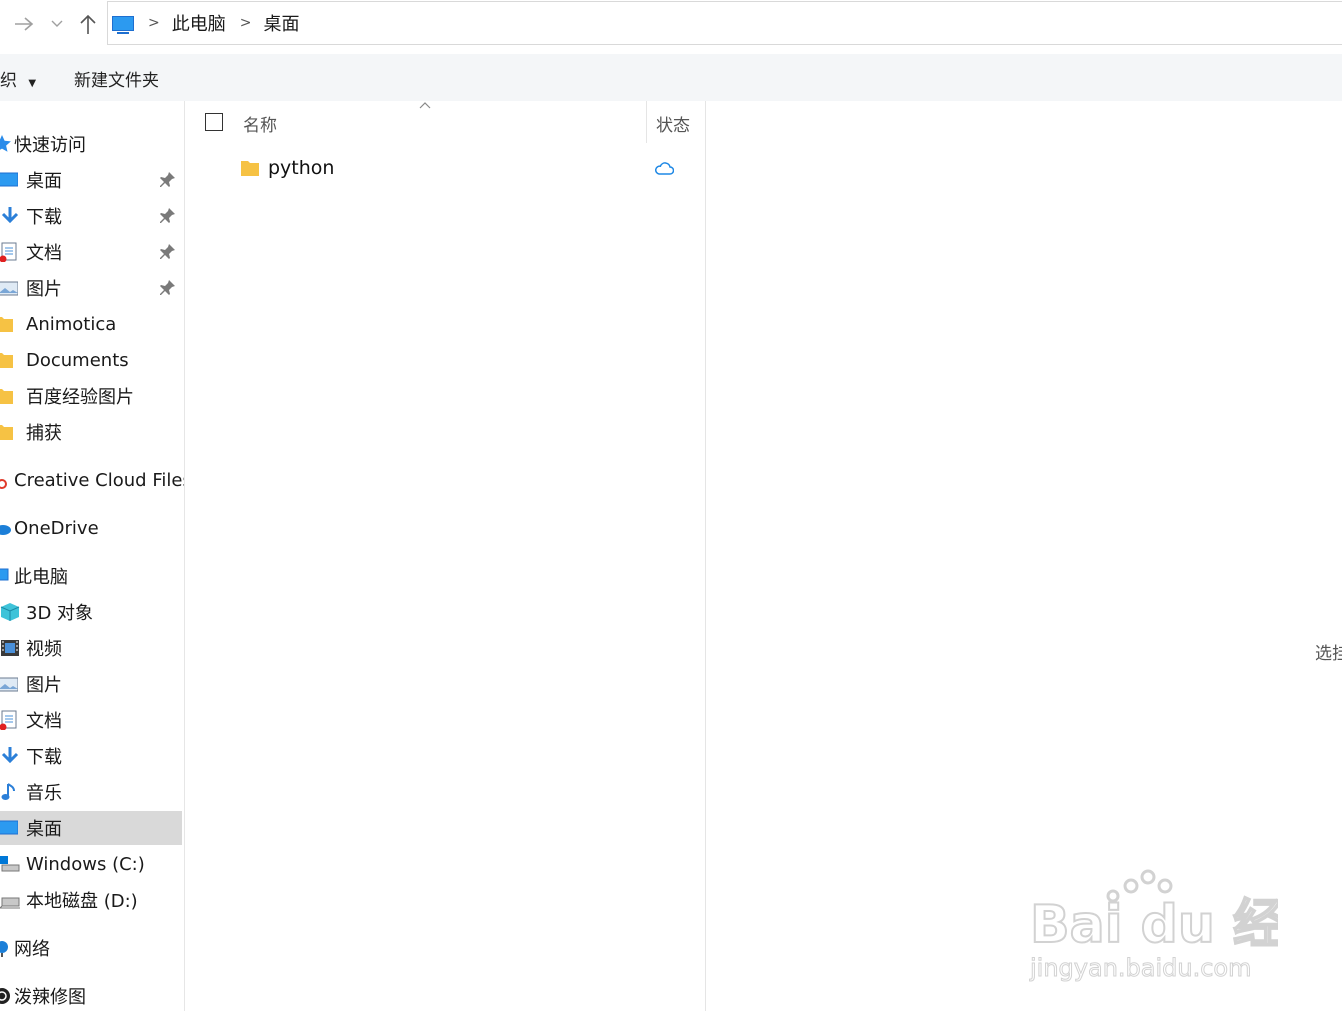  Describe the element at coordinates (281, 23) in the screenshot. I see `breadcrumb-item-desktop: 桌面` at that location.